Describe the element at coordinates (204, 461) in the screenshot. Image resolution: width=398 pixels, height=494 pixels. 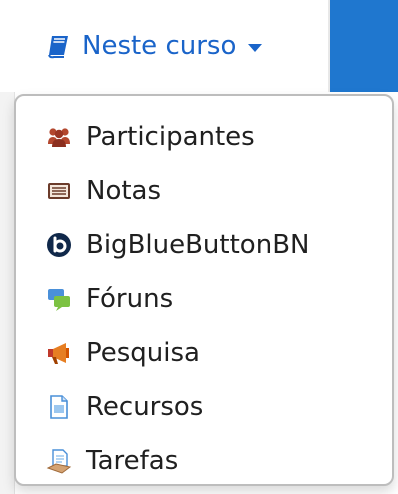
I see `menu-item-tarefas: Tarefas` at that location.